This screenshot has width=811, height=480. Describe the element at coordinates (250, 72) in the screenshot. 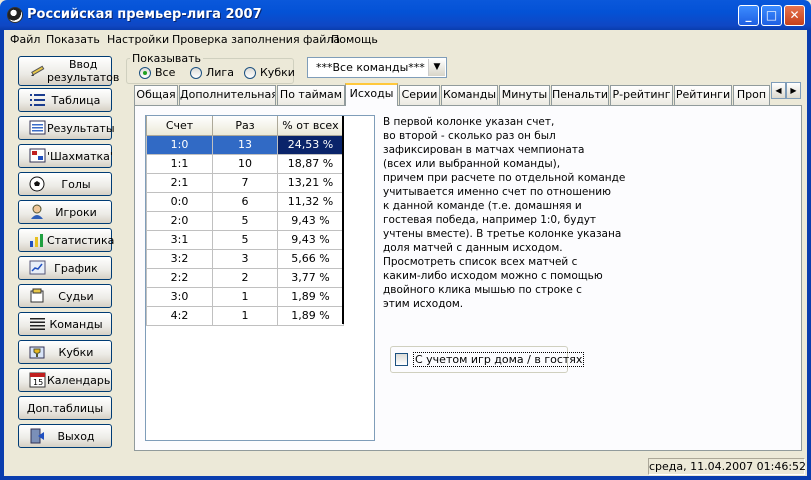

I see `radio-cups-dot` at that location.